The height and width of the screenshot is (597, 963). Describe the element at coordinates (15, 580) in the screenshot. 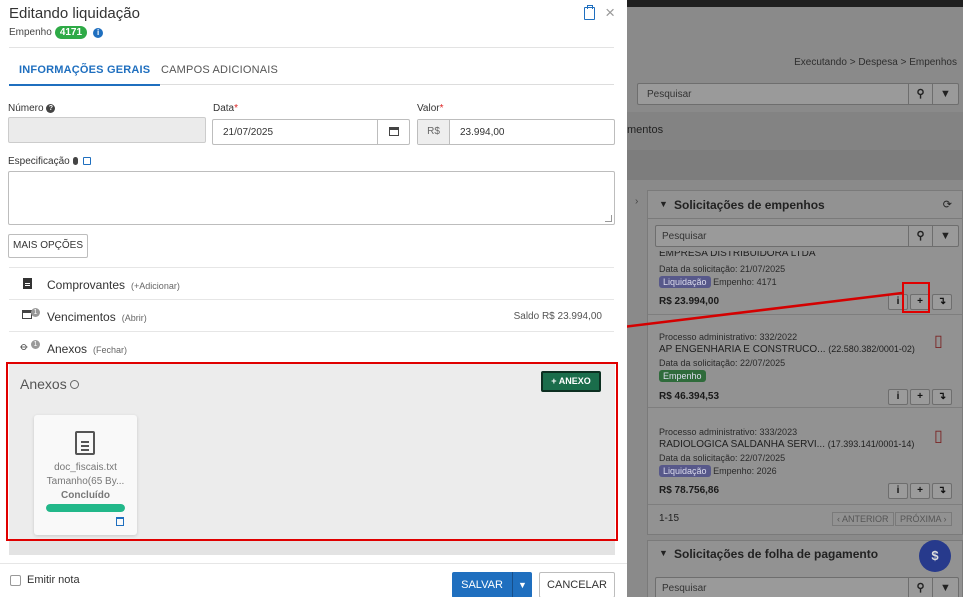

I see `emitir-nota-checkbox` at that location.